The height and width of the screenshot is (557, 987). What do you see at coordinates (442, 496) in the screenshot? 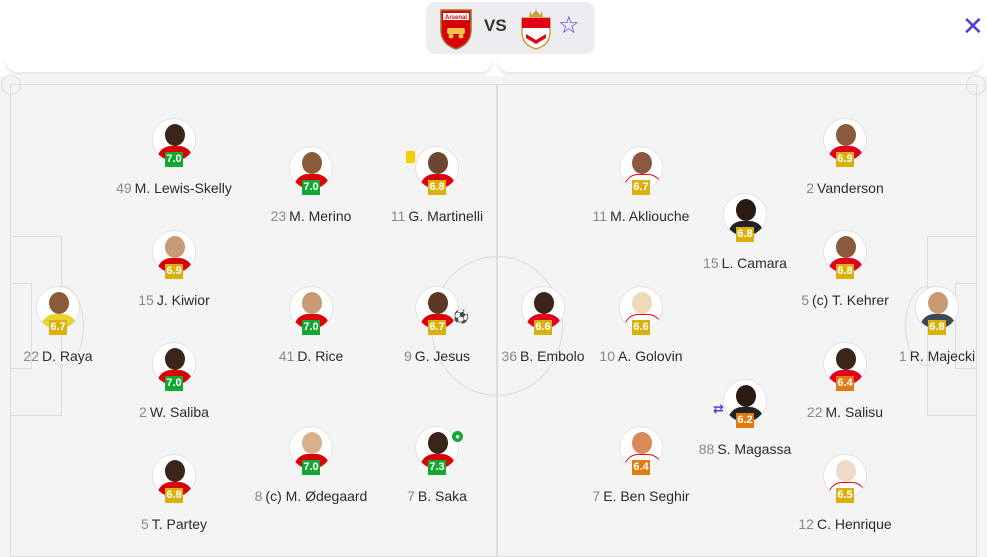
I see `player-name: B. Saka` at bounding box center [442, 496].